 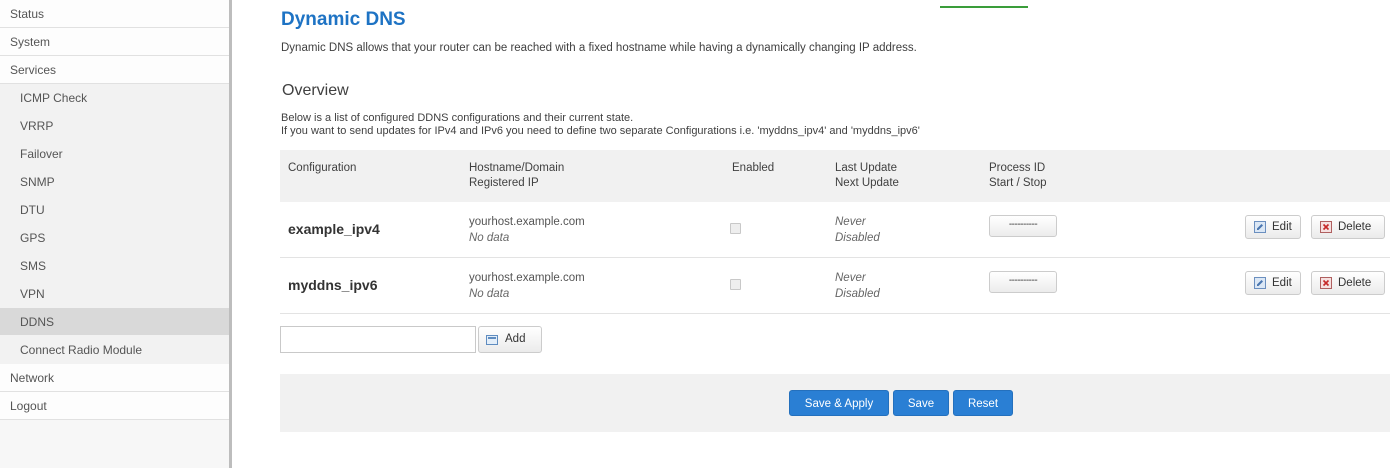 I want to click on add-button: Add, so click(x=510, y=339).